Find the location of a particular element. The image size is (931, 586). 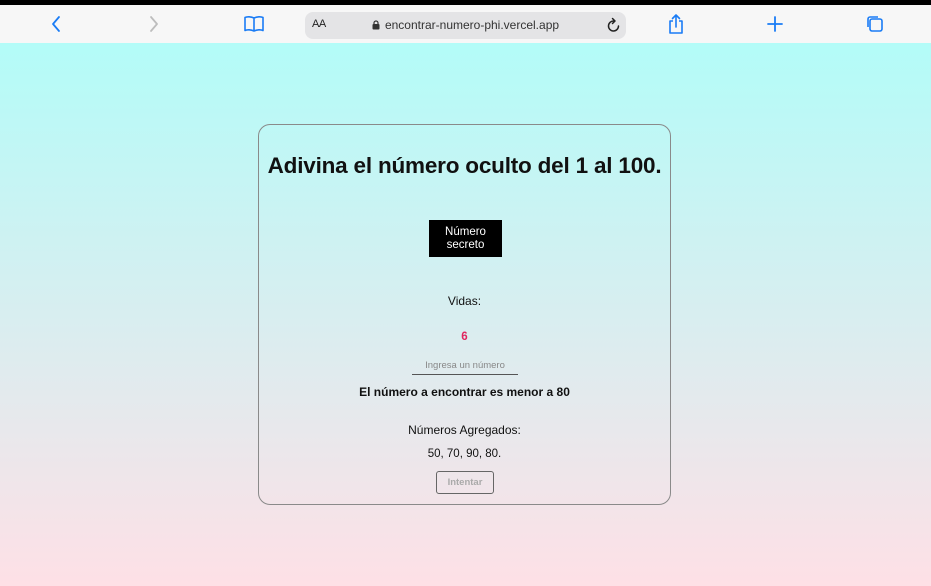

chevron-right-icon is located at coordinates (154, 24).